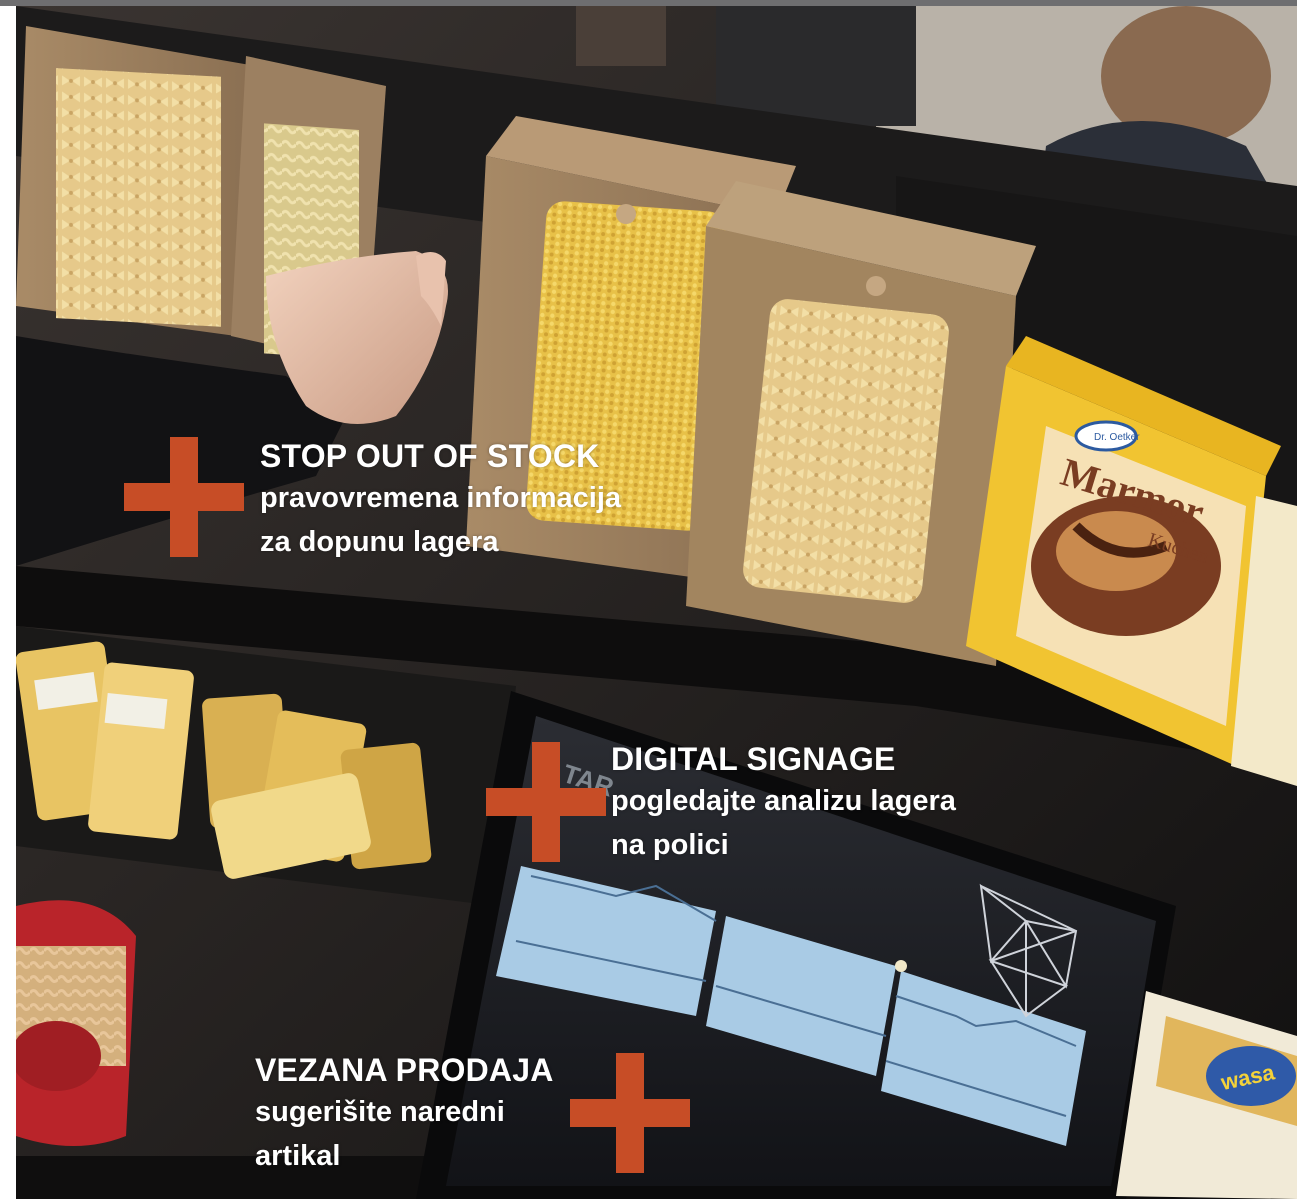 The image size is (1297, 1199). What do you see at coordinates (753, 759) in the screenshot?
I see `callout-title: DIGITAL SIGNAGE` at bounding box center [753, 759].